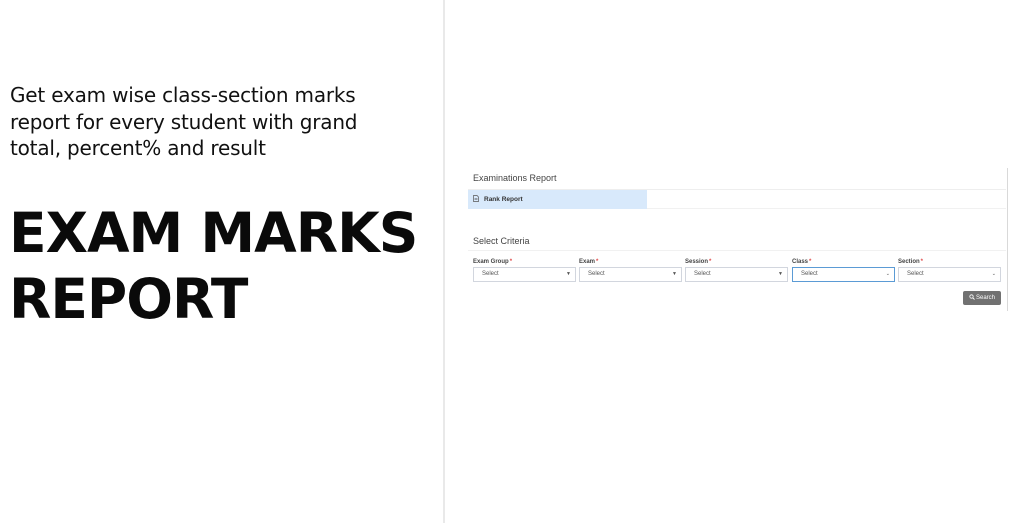 Image resolution: width=1009 pixels, height=523 pixels. I want to click on session-select: Select ▼, so click(736, 274).